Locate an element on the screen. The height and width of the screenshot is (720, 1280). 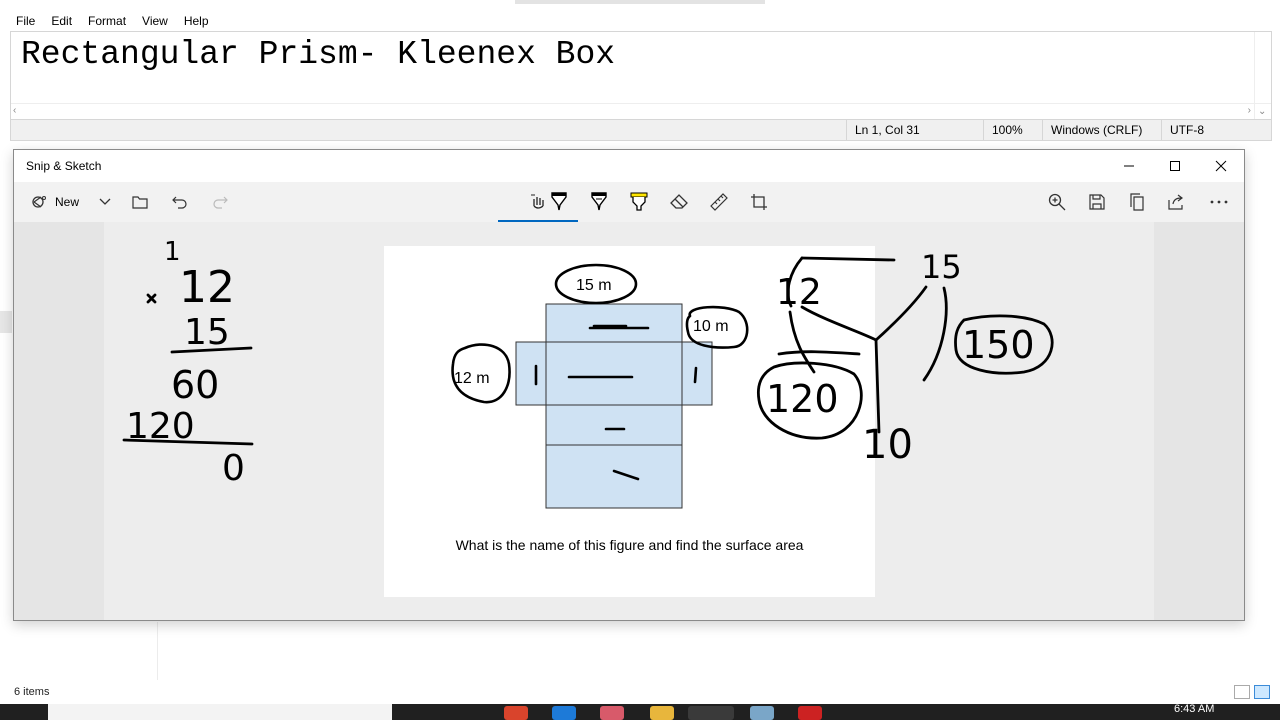
minimize-icon is located at coordinates (1129, 166).